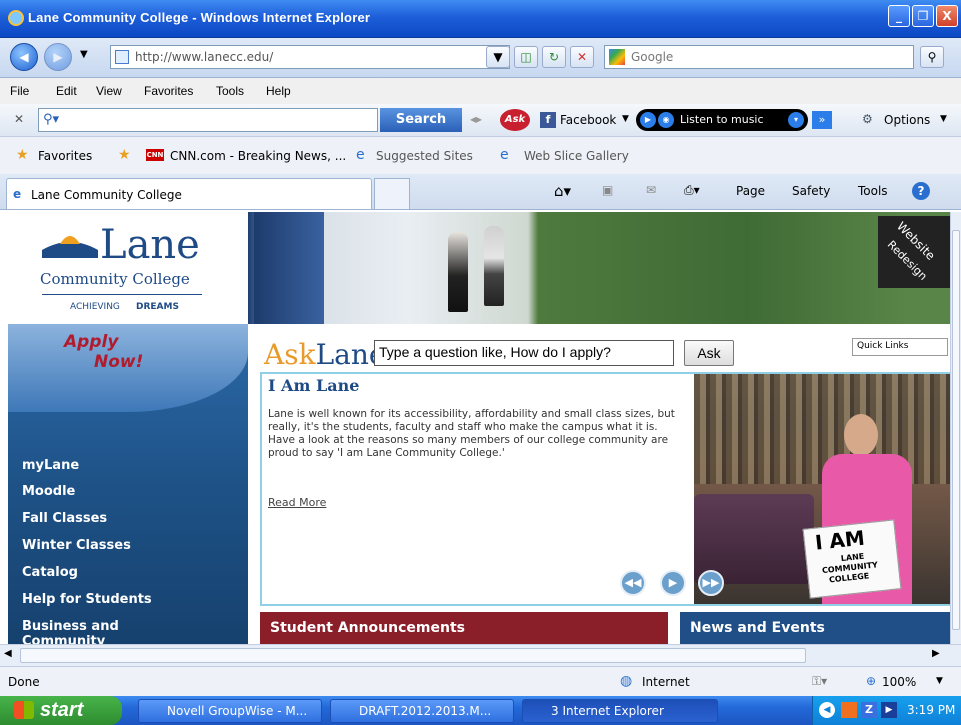  I want to click on volume-icon: ◉, so click(666, 120).